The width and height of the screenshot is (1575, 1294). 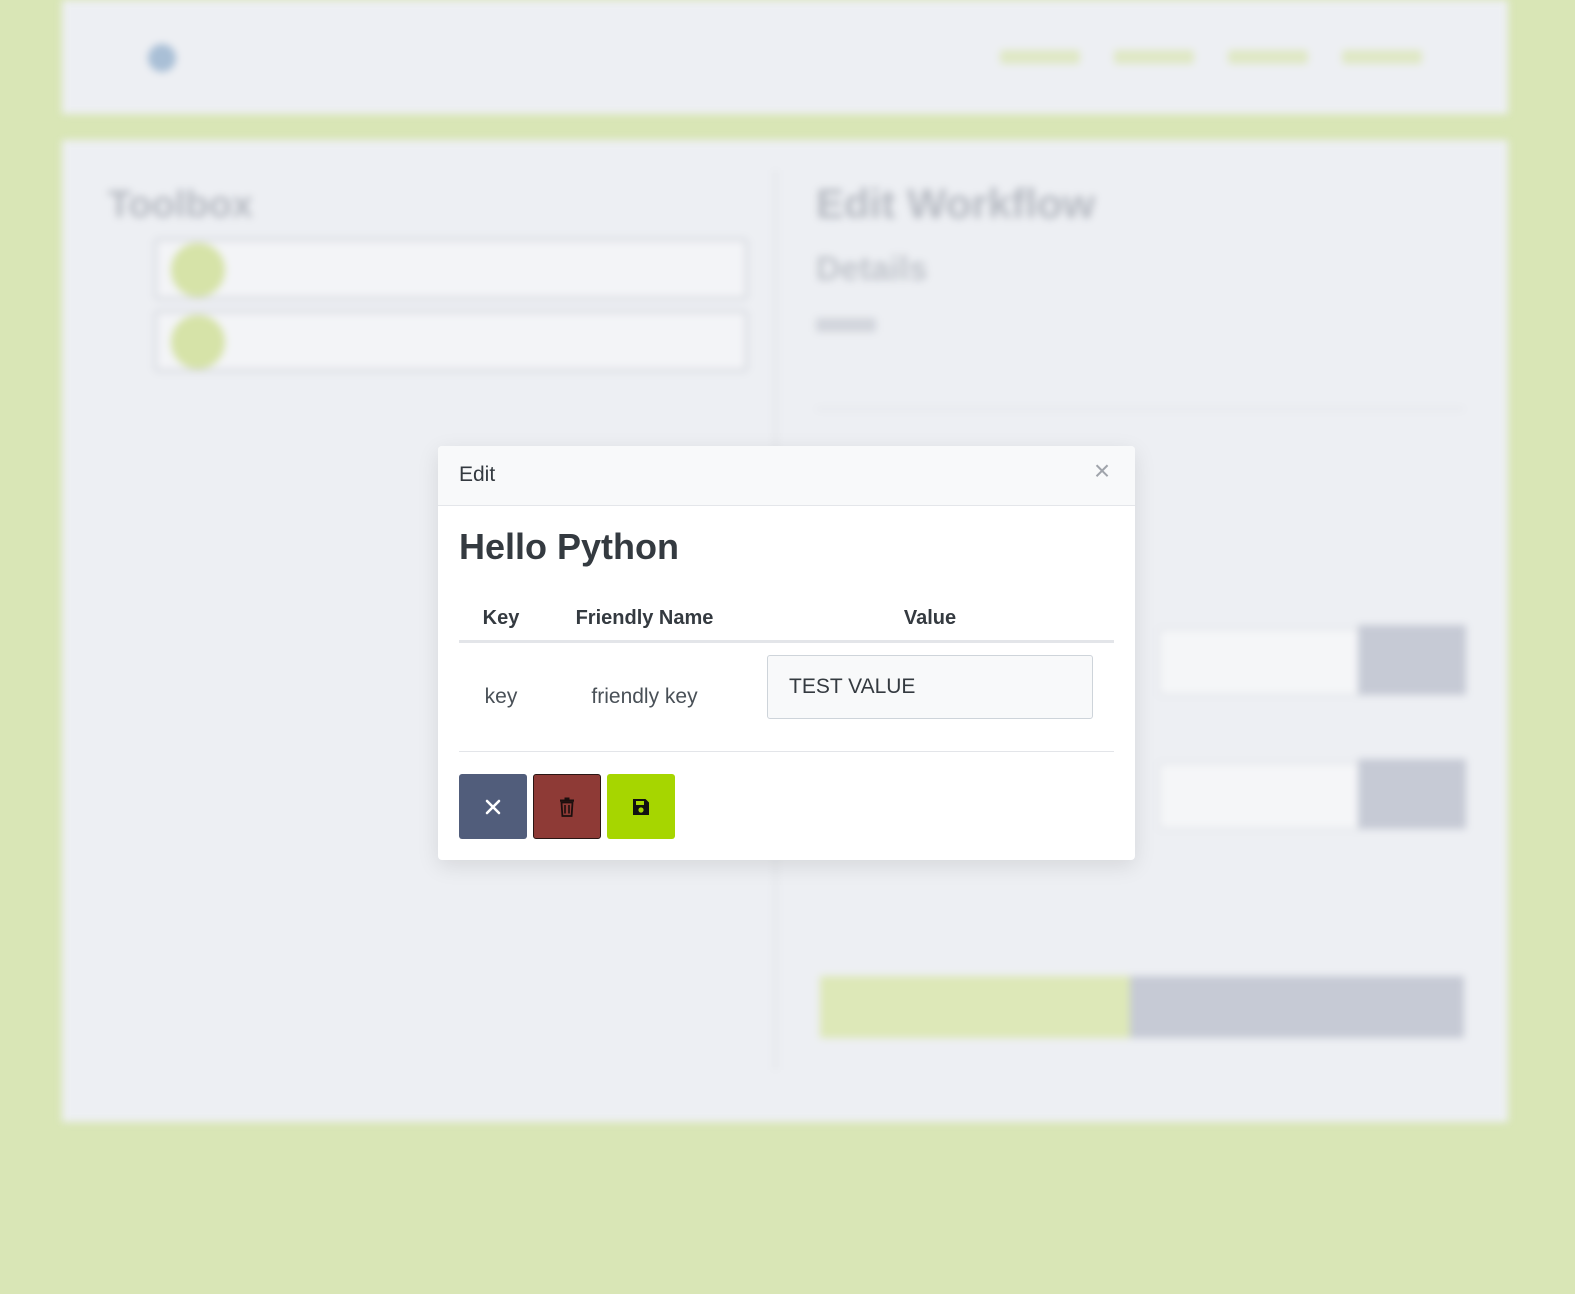 I want to click on column-header-value: Value, so click(x=930, y=619).